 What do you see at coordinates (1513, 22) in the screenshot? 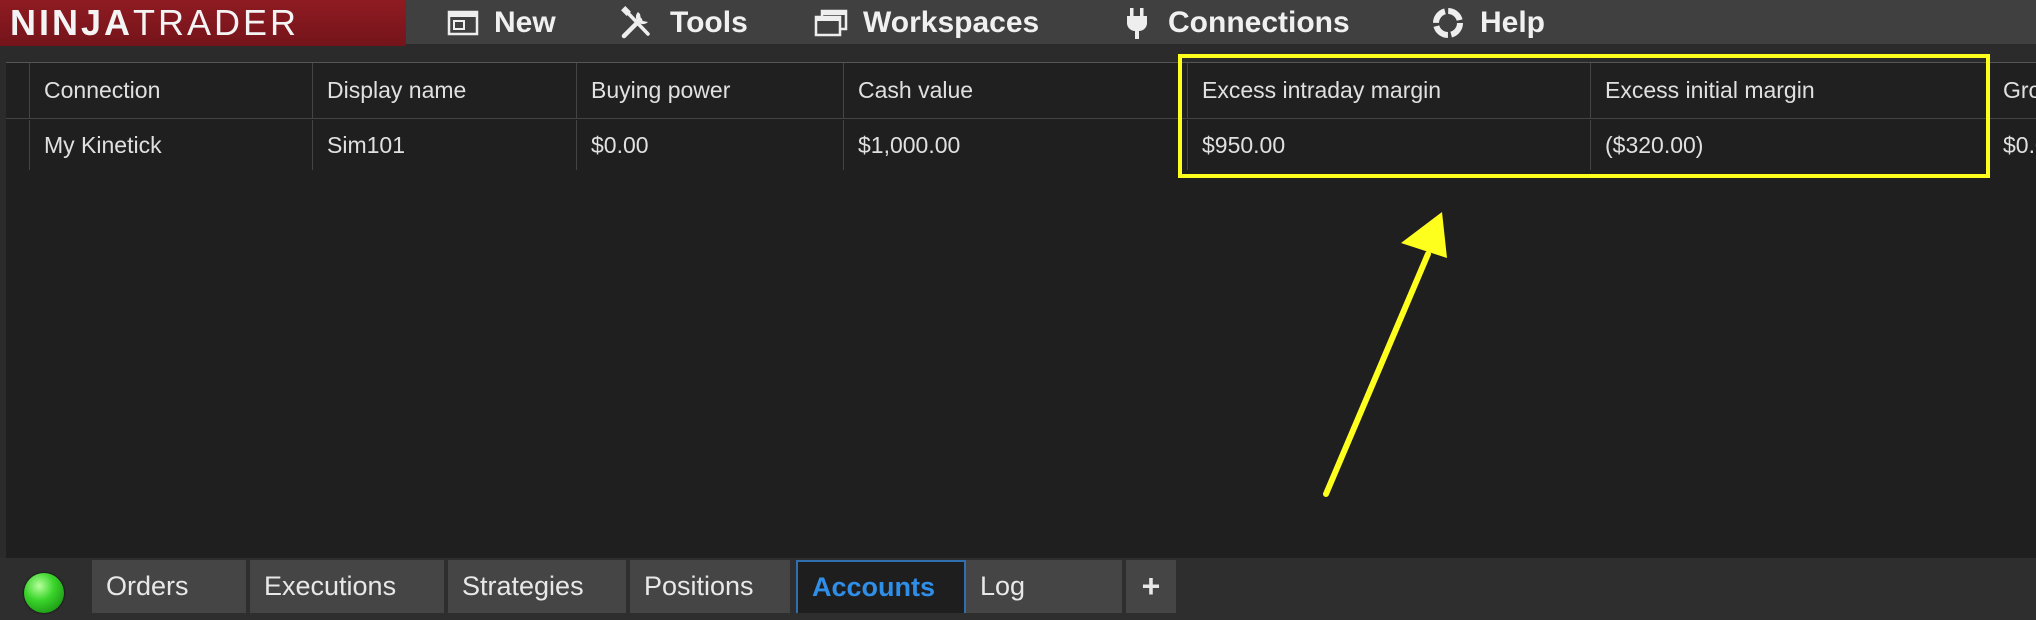
I see `menu-help-label: Help` at bounding box center [1513, 22].